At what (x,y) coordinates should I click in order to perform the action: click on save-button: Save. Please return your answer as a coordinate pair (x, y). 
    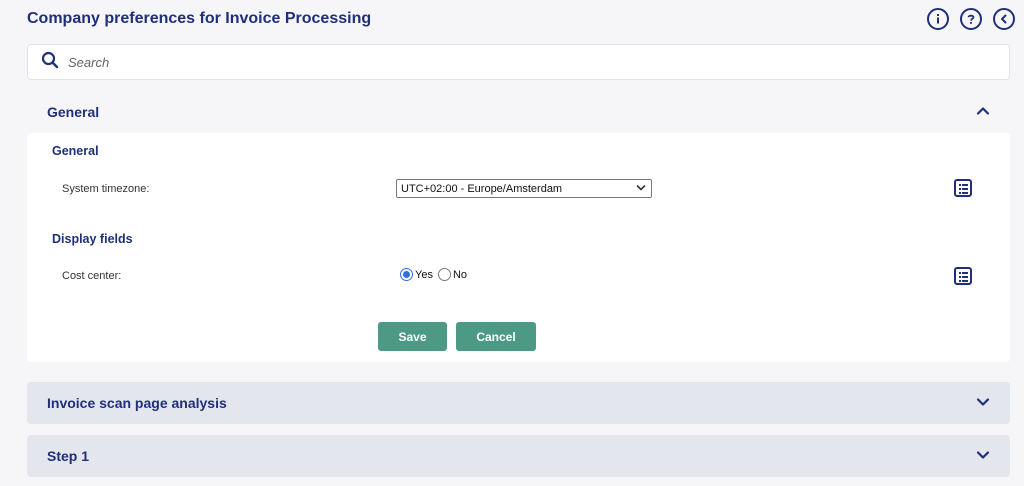
    Looking at the image, I should click on (412, 336).